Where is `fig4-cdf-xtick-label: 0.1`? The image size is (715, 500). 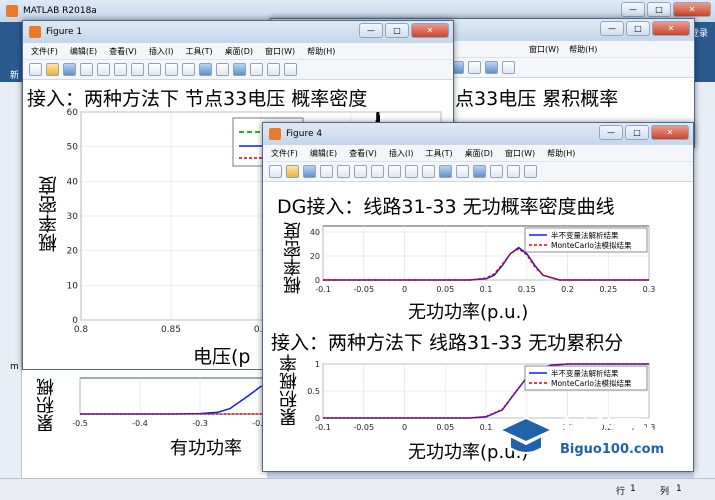
fig4-cdf-xtick-label: 0.1 is located at coordinates (486, 427).